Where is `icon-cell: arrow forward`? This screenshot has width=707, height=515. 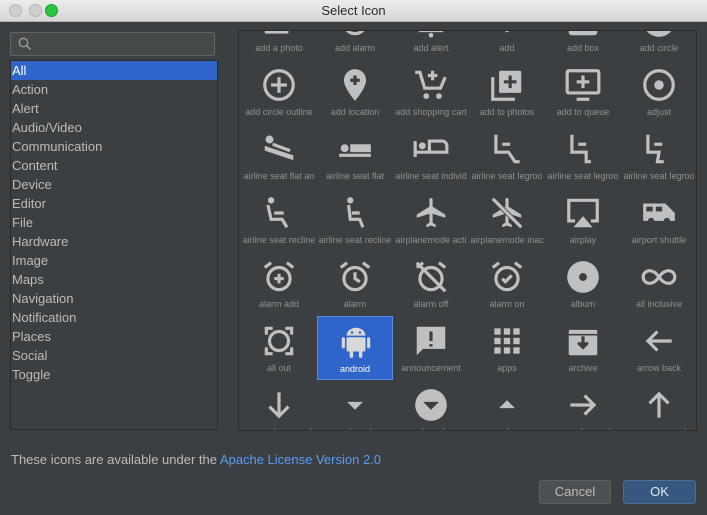
icon-cell: arrow forward is located at coordinates (583, 405).